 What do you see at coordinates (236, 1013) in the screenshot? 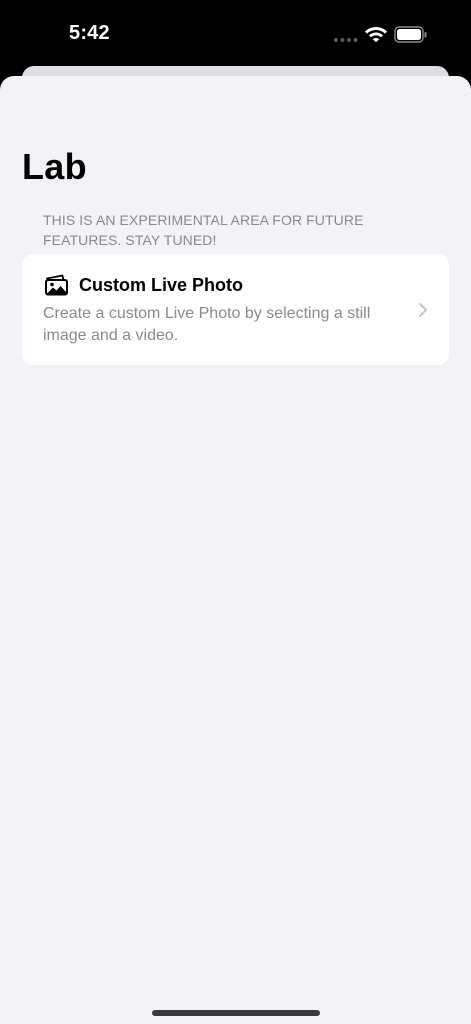
I see `home-indicator` at bounding box center [236, 1013].